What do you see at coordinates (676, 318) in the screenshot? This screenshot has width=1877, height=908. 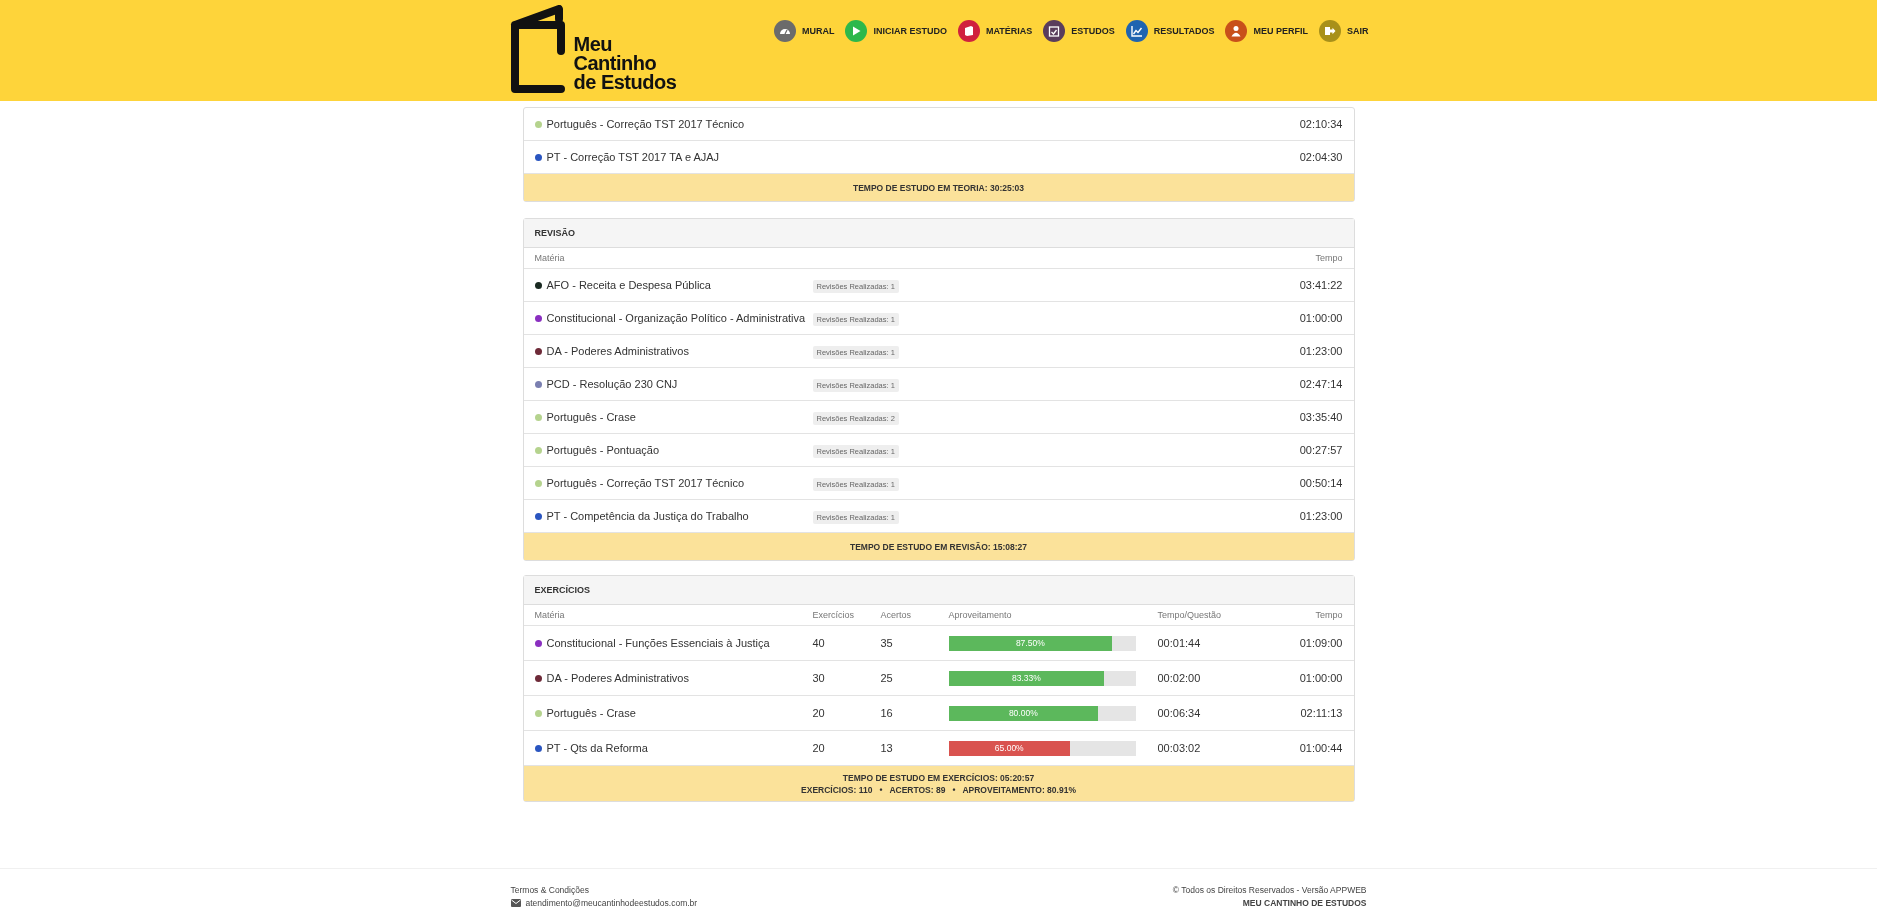 I see `subject-name: Constitucional - Organização Político - Administrativa` at bounding box center [676, 318].